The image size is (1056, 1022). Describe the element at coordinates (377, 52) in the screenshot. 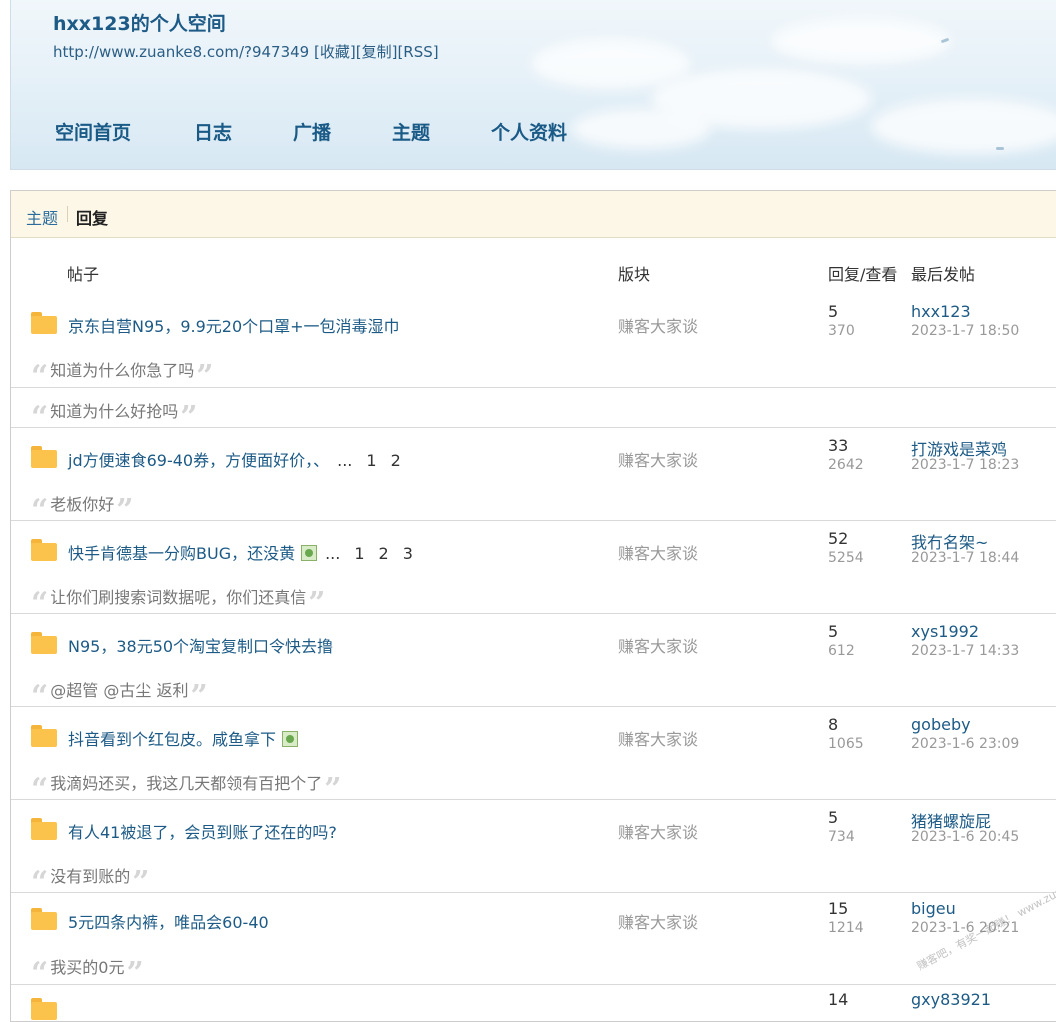

I see `copy-link: [复制]` at that location.